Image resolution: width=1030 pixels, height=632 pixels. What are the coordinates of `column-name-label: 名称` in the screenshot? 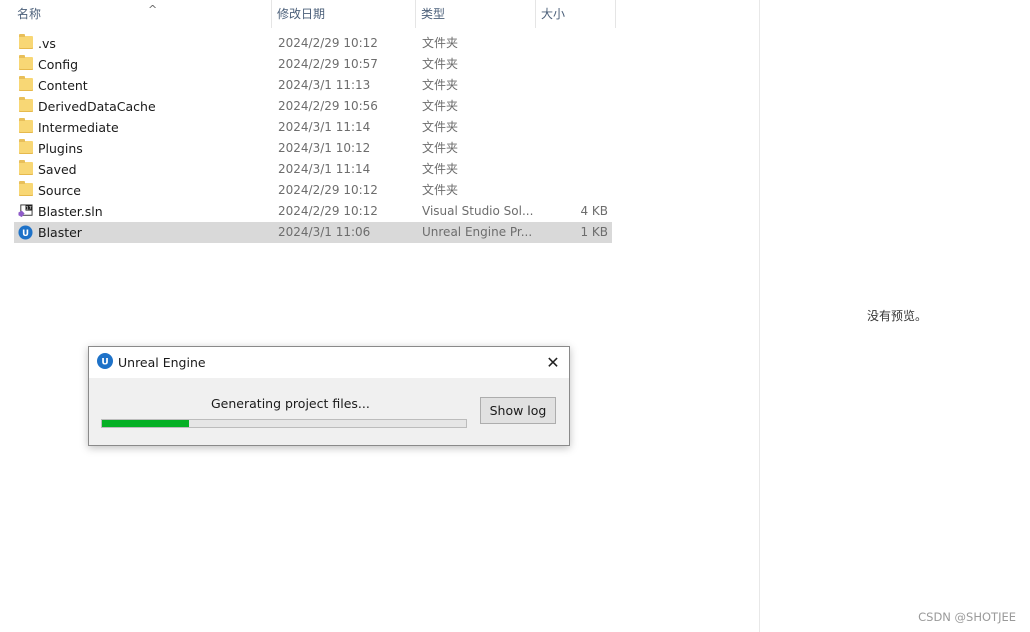 It's located at (29, 14).